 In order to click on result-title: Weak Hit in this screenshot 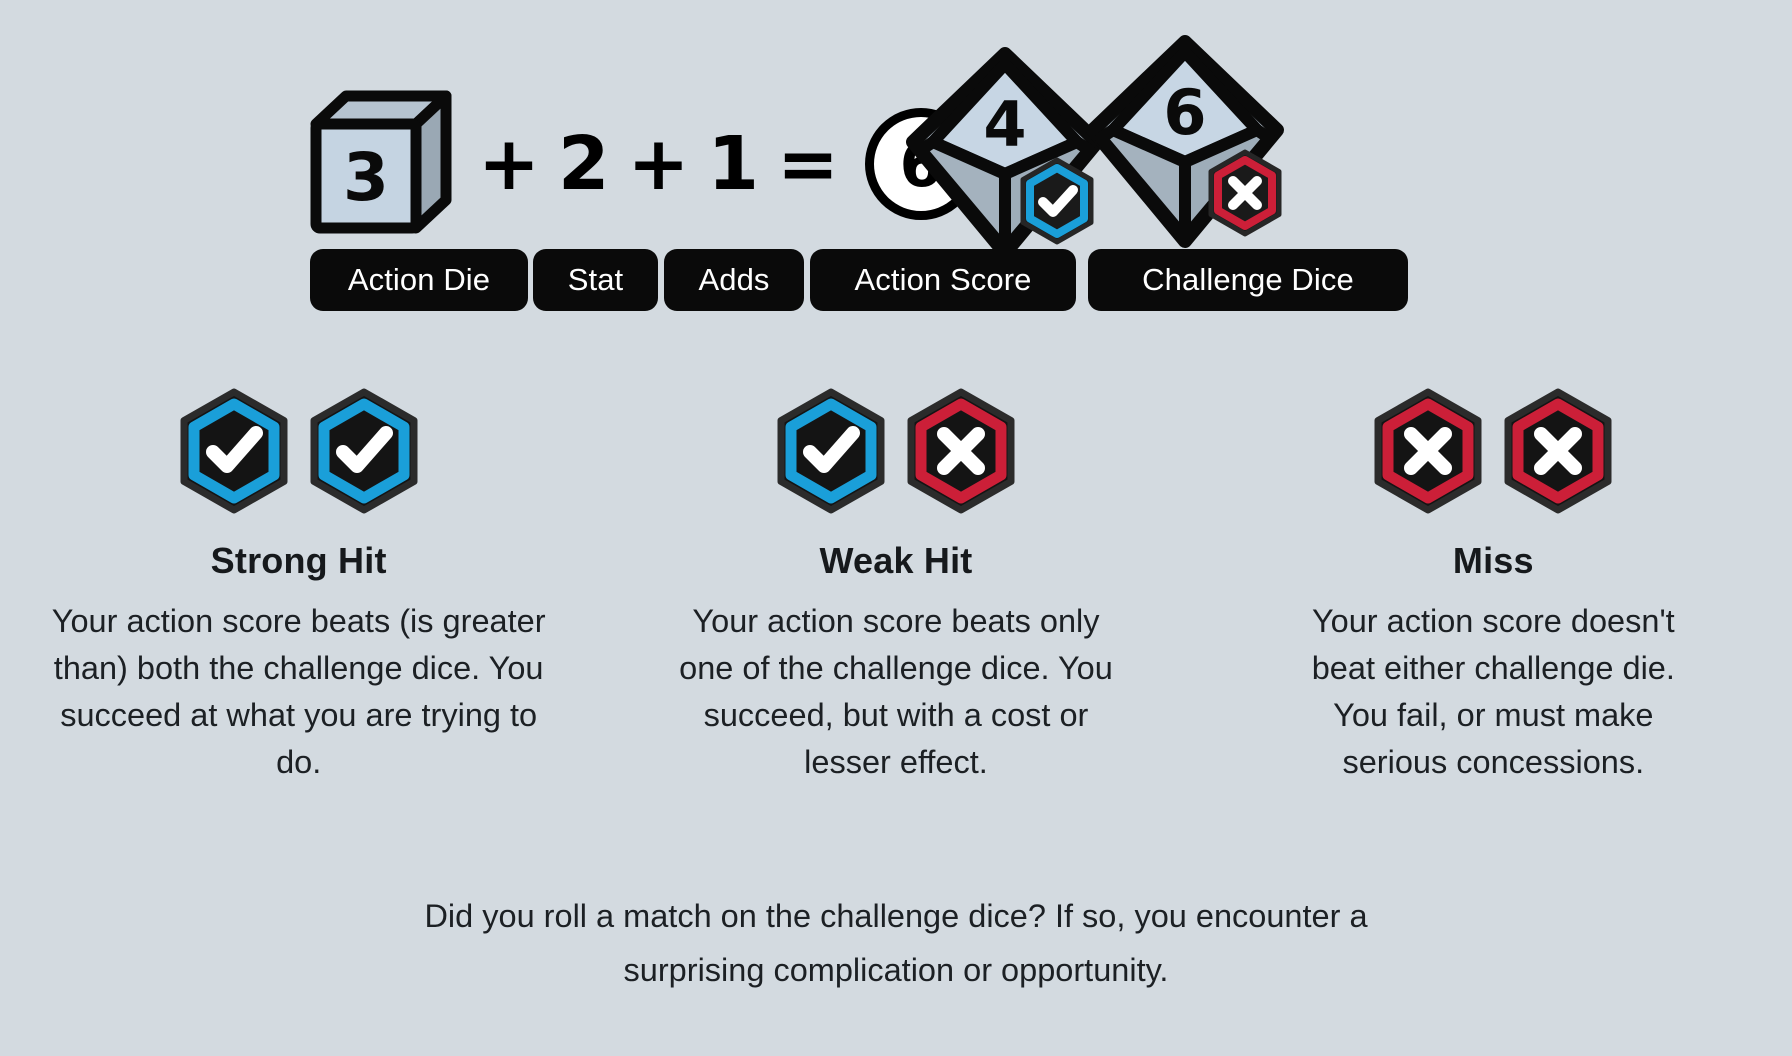, I will do `click(896, 560)`.